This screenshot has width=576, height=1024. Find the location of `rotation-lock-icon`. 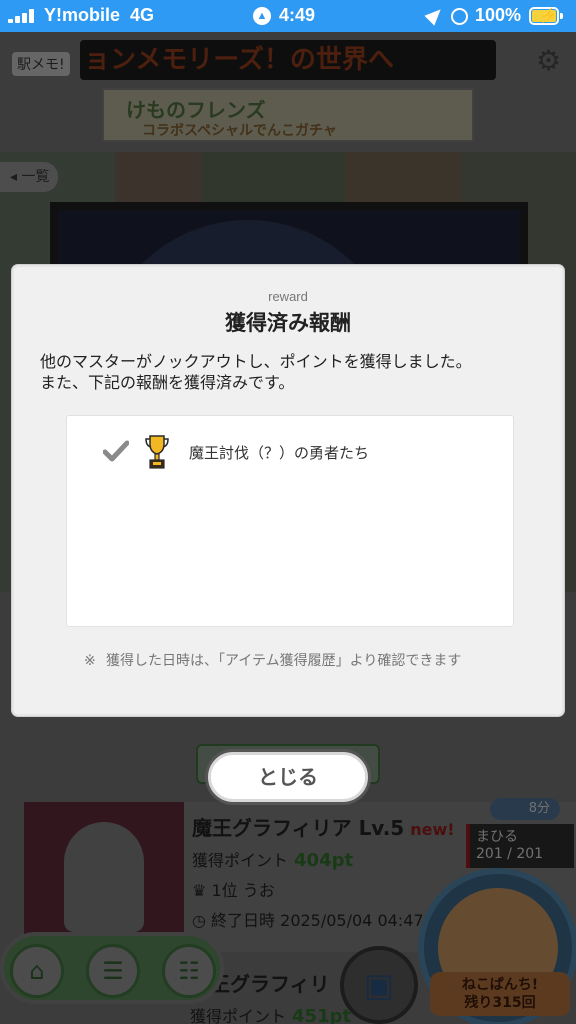

rotation-lock-icon is located at coordinates (459, 16).